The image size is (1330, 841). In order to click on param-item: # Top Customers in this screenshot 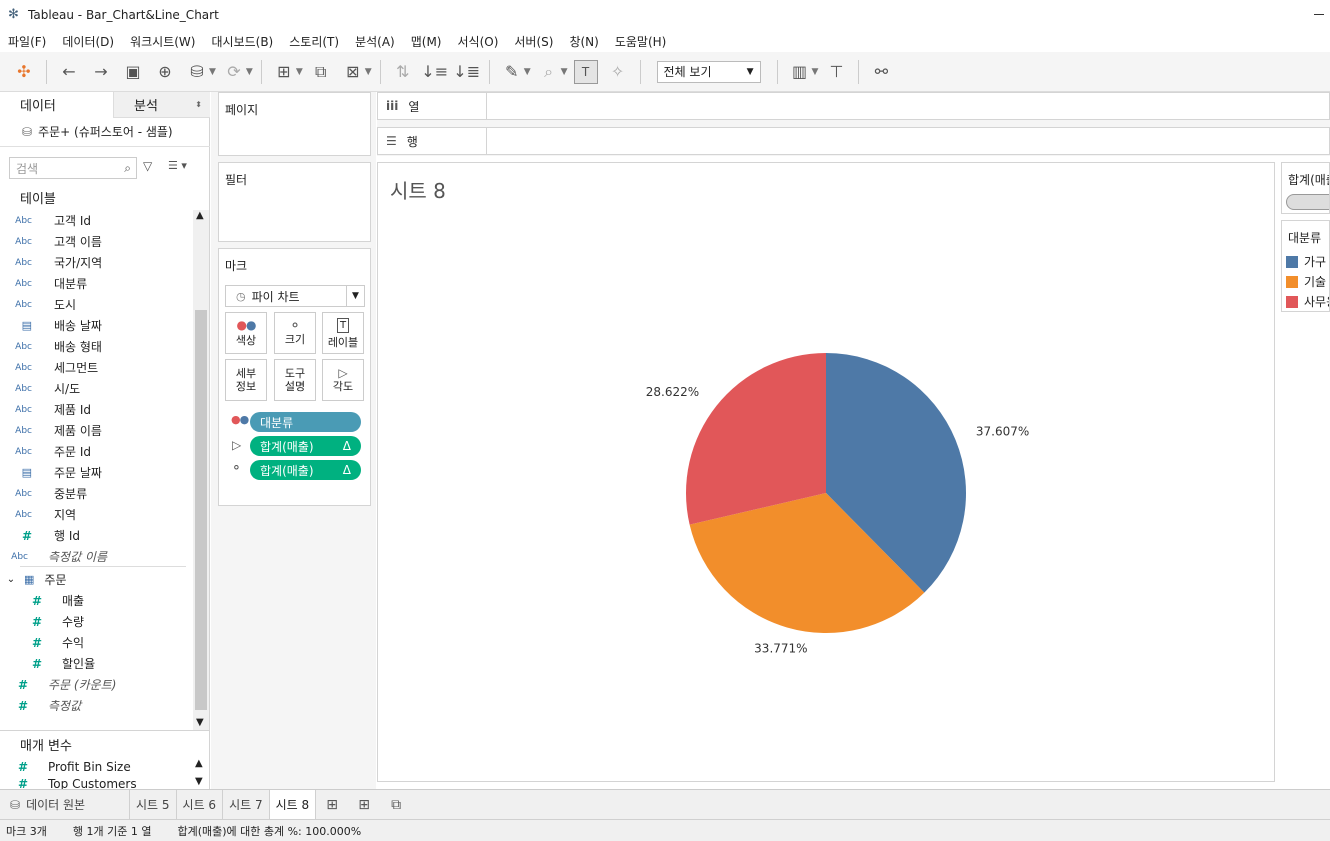, I will do `click(68, 783)`.